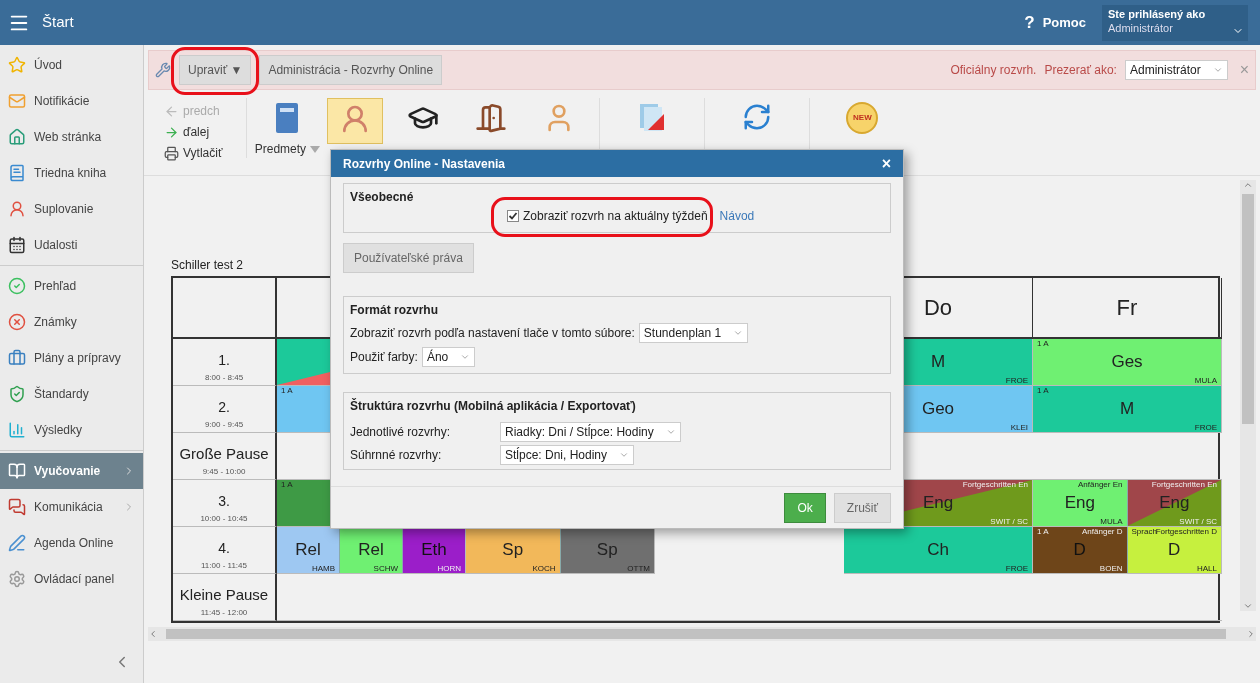 This screenshot has height=683, width=1260. Describe the element at coordinates (567, 455) in the screenshot. I see `option-select: Stĺpce: Dni, Hodiny` at that location.